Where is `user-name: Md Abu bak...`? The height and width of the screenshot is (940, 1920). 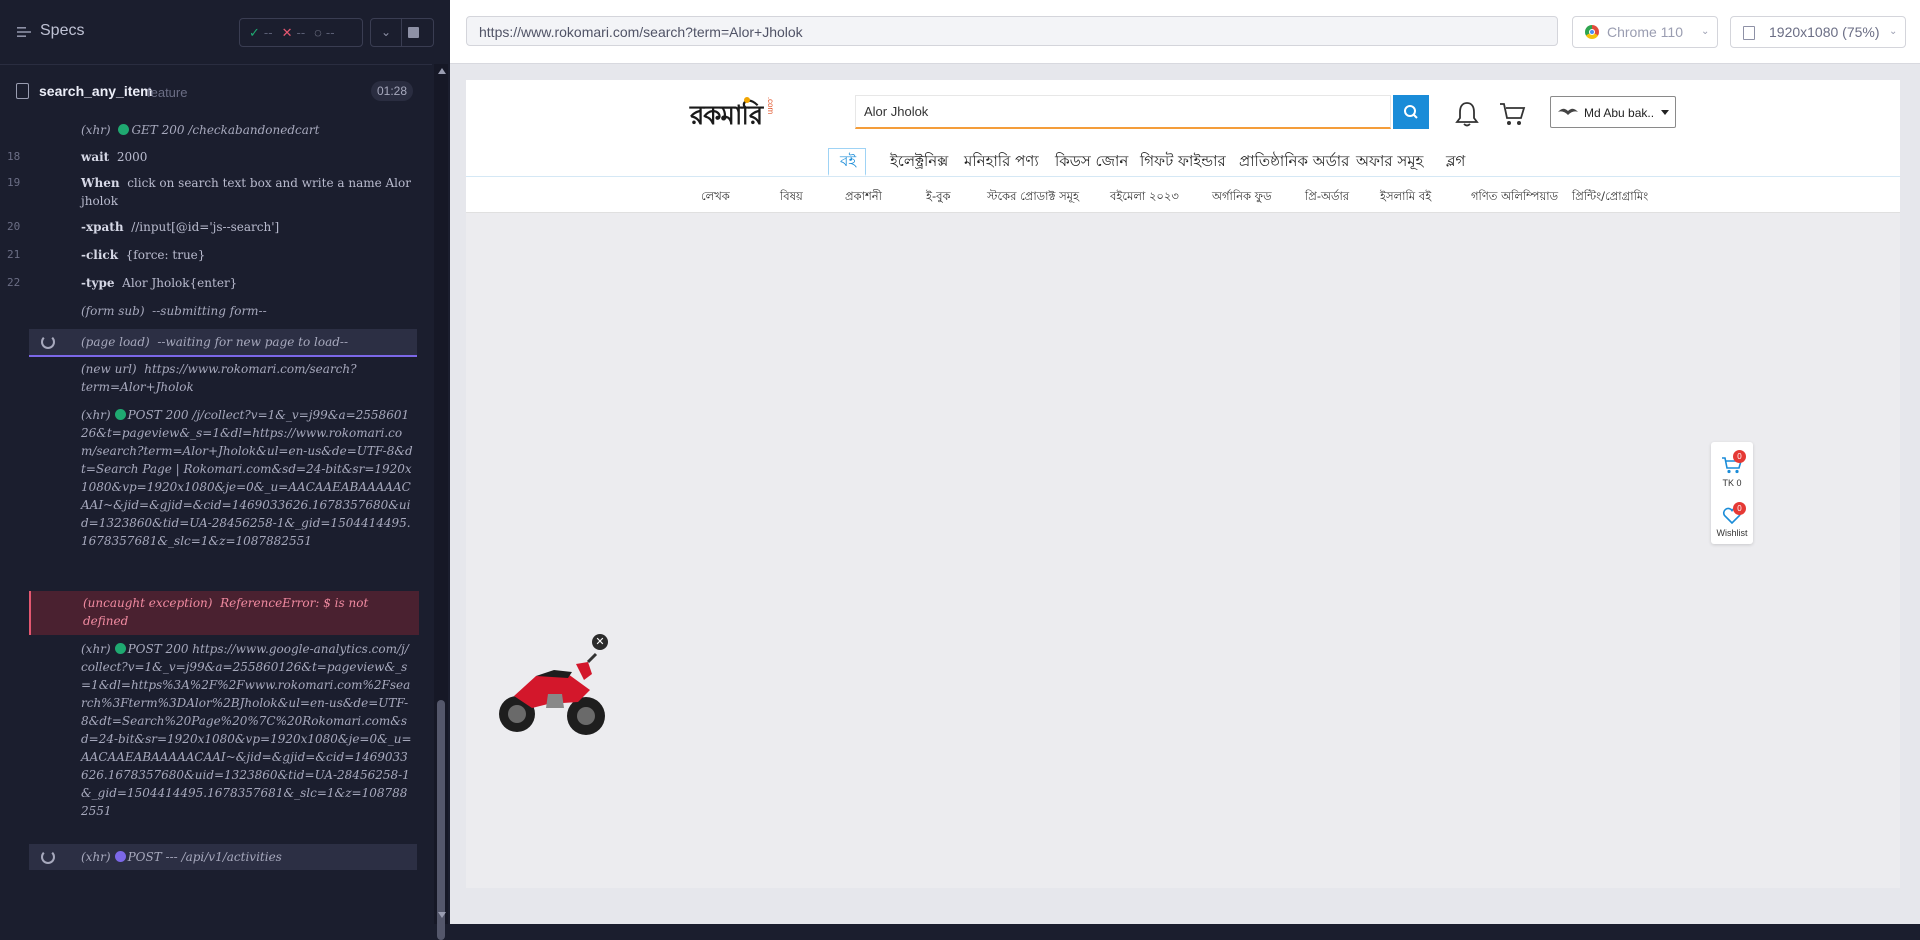
user-name: Md Abu bak... is located at coordinates (1619, 113).